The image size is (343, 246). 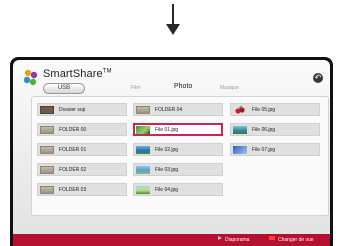 I want to click on smartshare-logo-icon, so click(x=30, y=77).